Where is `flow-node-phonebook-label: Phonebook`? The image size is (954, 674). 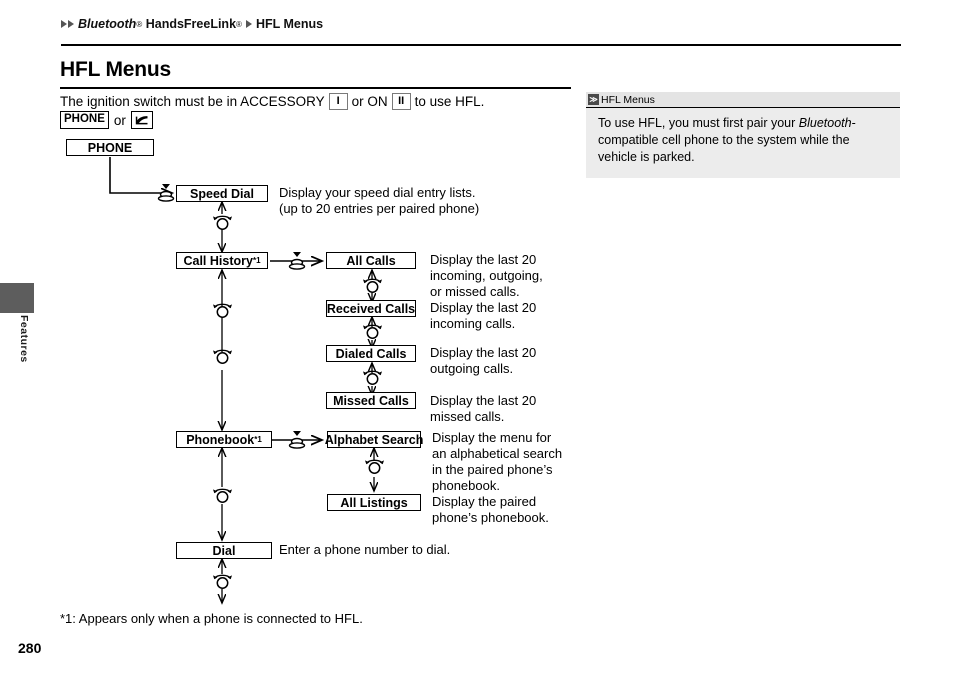
flow-node-phonebook-label: Phonebook is located at coordinates (220, 439).